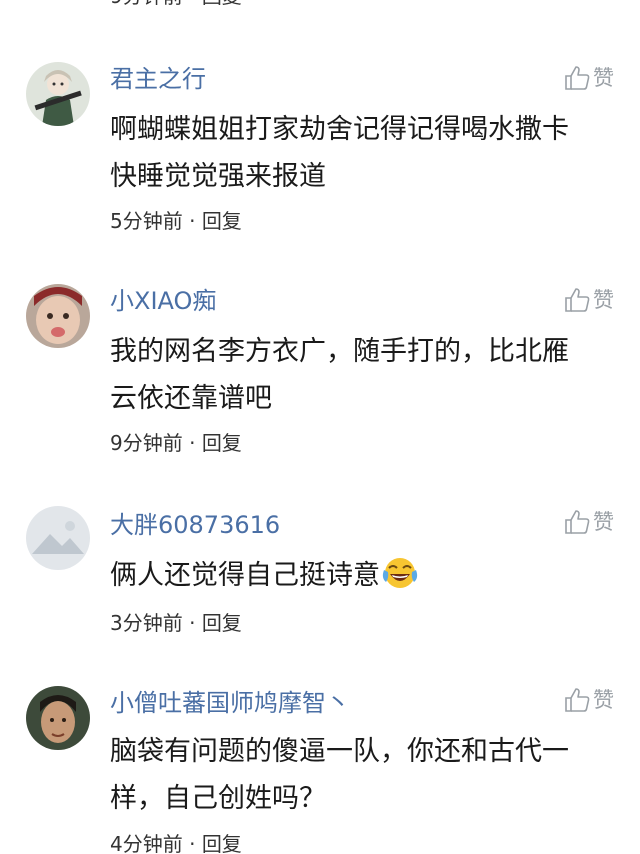 This screenshot has height=854, width=640. What do you see at coordinates (163, 301) in the screenshot?
I see `username: 小XIAO痴` at bounding box center [163, 301].